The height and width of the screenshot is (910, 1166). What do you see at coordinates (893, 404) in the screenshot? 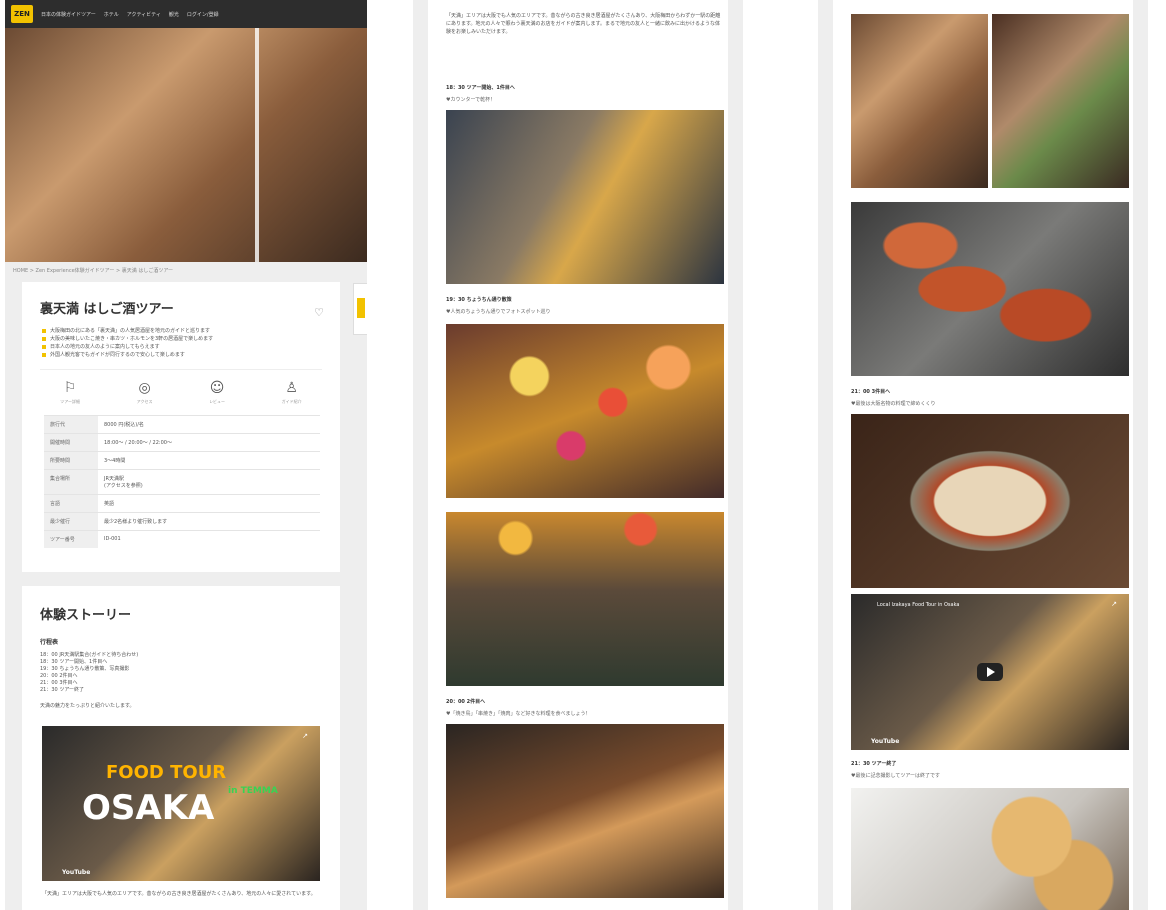
I see `section-subcaption: ♥最後は大阪名物の料理で締めくくり` at bounding box center [893, 404].